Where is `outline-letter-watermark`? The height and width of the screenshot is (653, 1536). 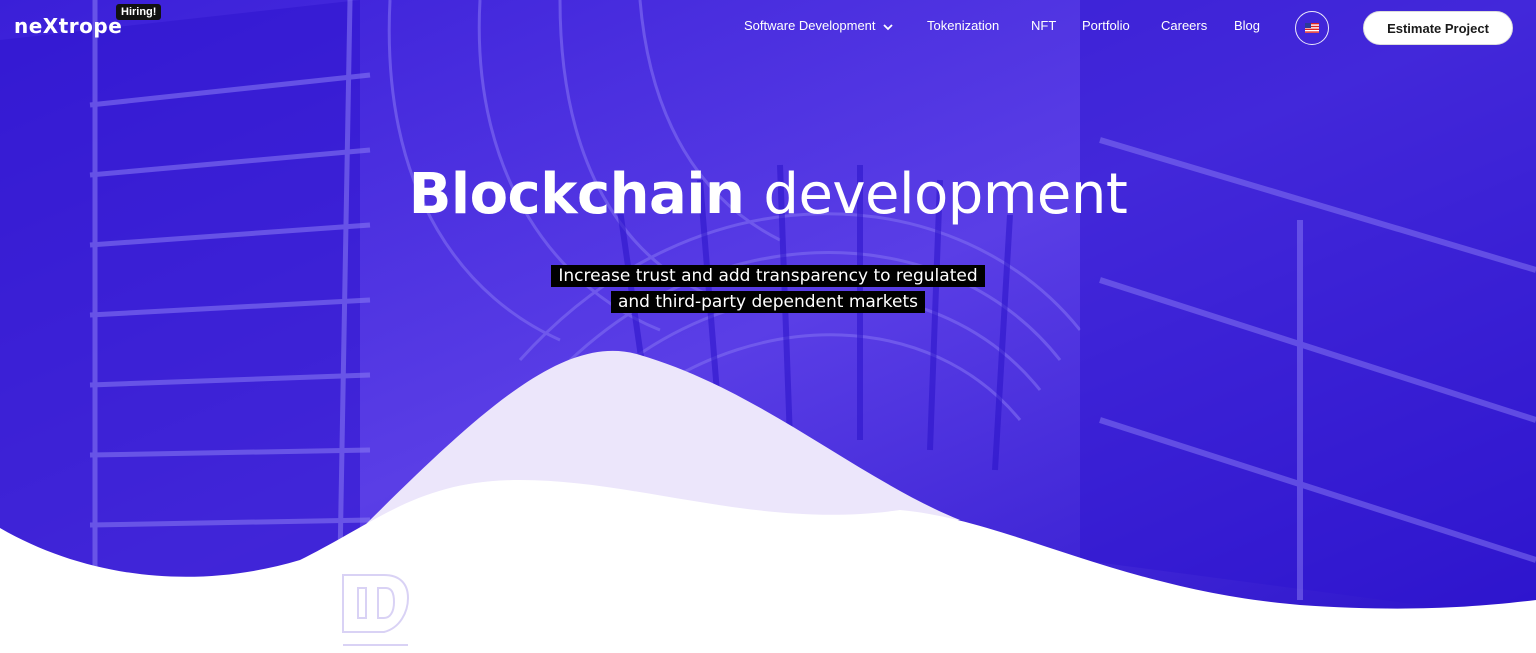
outline-letter-watermark is located at coordinates (376, 610).